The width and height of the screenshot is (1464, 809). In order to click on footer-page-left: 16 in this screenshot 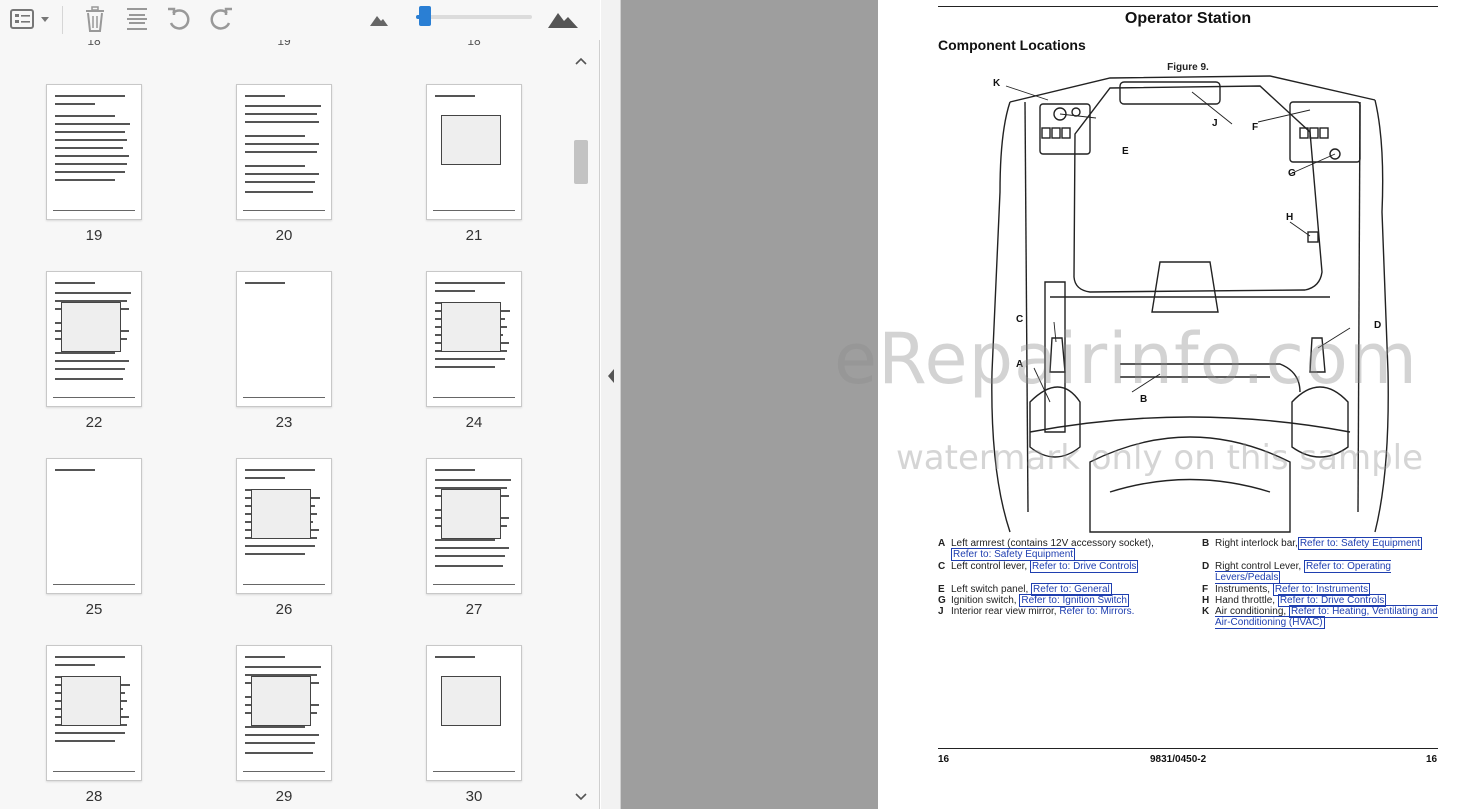, I will do `click(944, 759)`.